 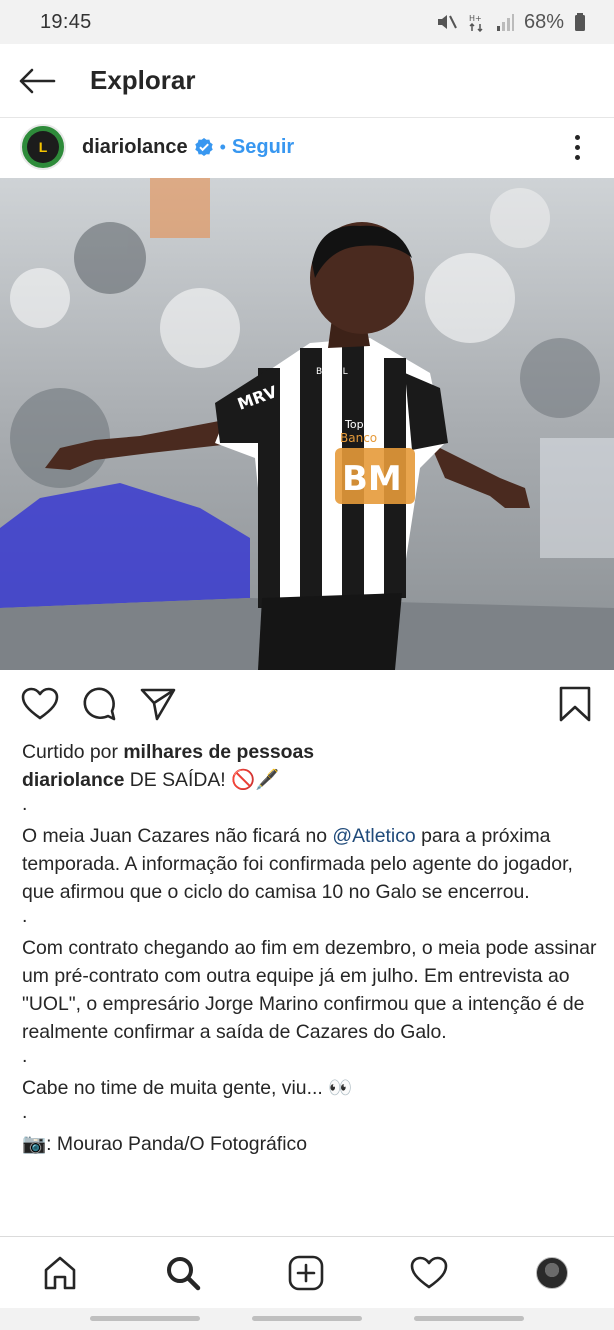 What do you see at coordinates (70, 752) in the screenshot?
I see `likes-prefix: Curtido por` at bounding box center [70, 752].